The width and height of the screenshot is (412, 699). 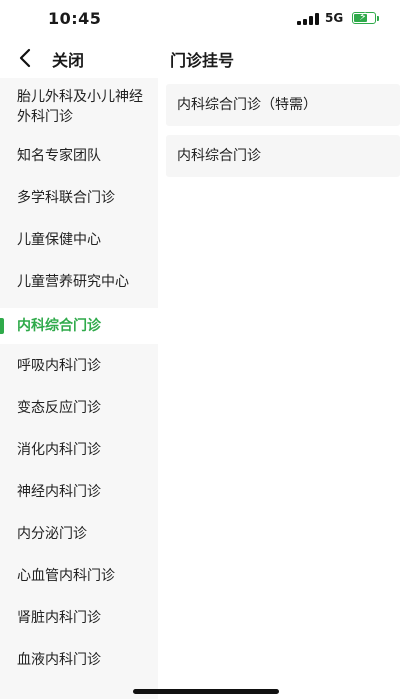 I want to click on close-button: 关闭, so click(x=68, y=59).